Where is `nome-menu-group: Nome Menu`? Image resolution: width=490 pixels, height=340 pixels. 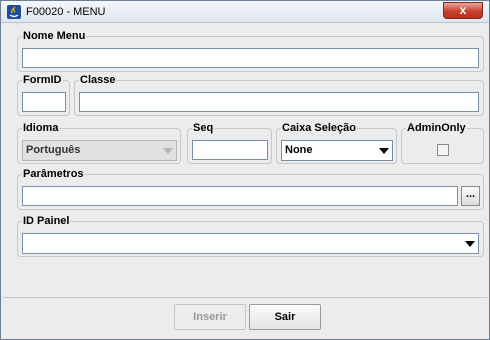 nome-menu-group: Nome Menu is located at coordinates (250, 51).